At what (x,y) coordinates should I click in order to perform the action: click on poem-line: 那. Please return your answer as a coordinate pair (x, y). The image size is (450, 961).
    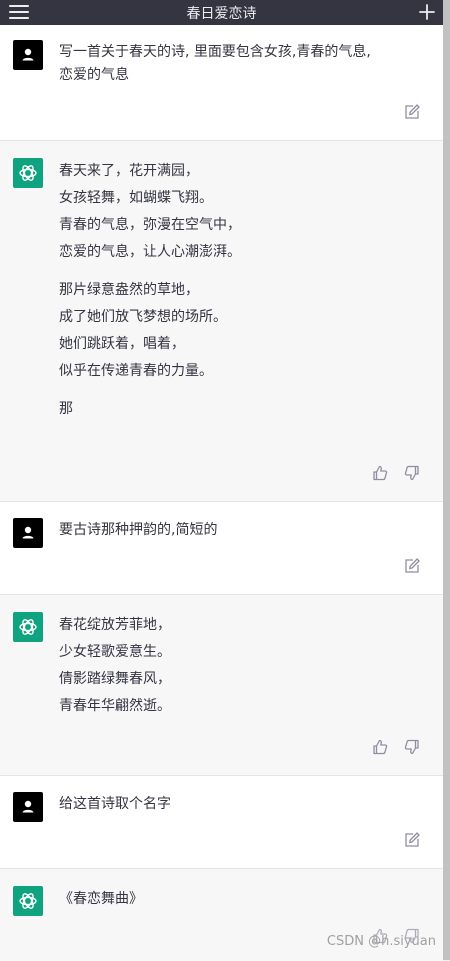
    Looking at the image, I should click on (66, 409).